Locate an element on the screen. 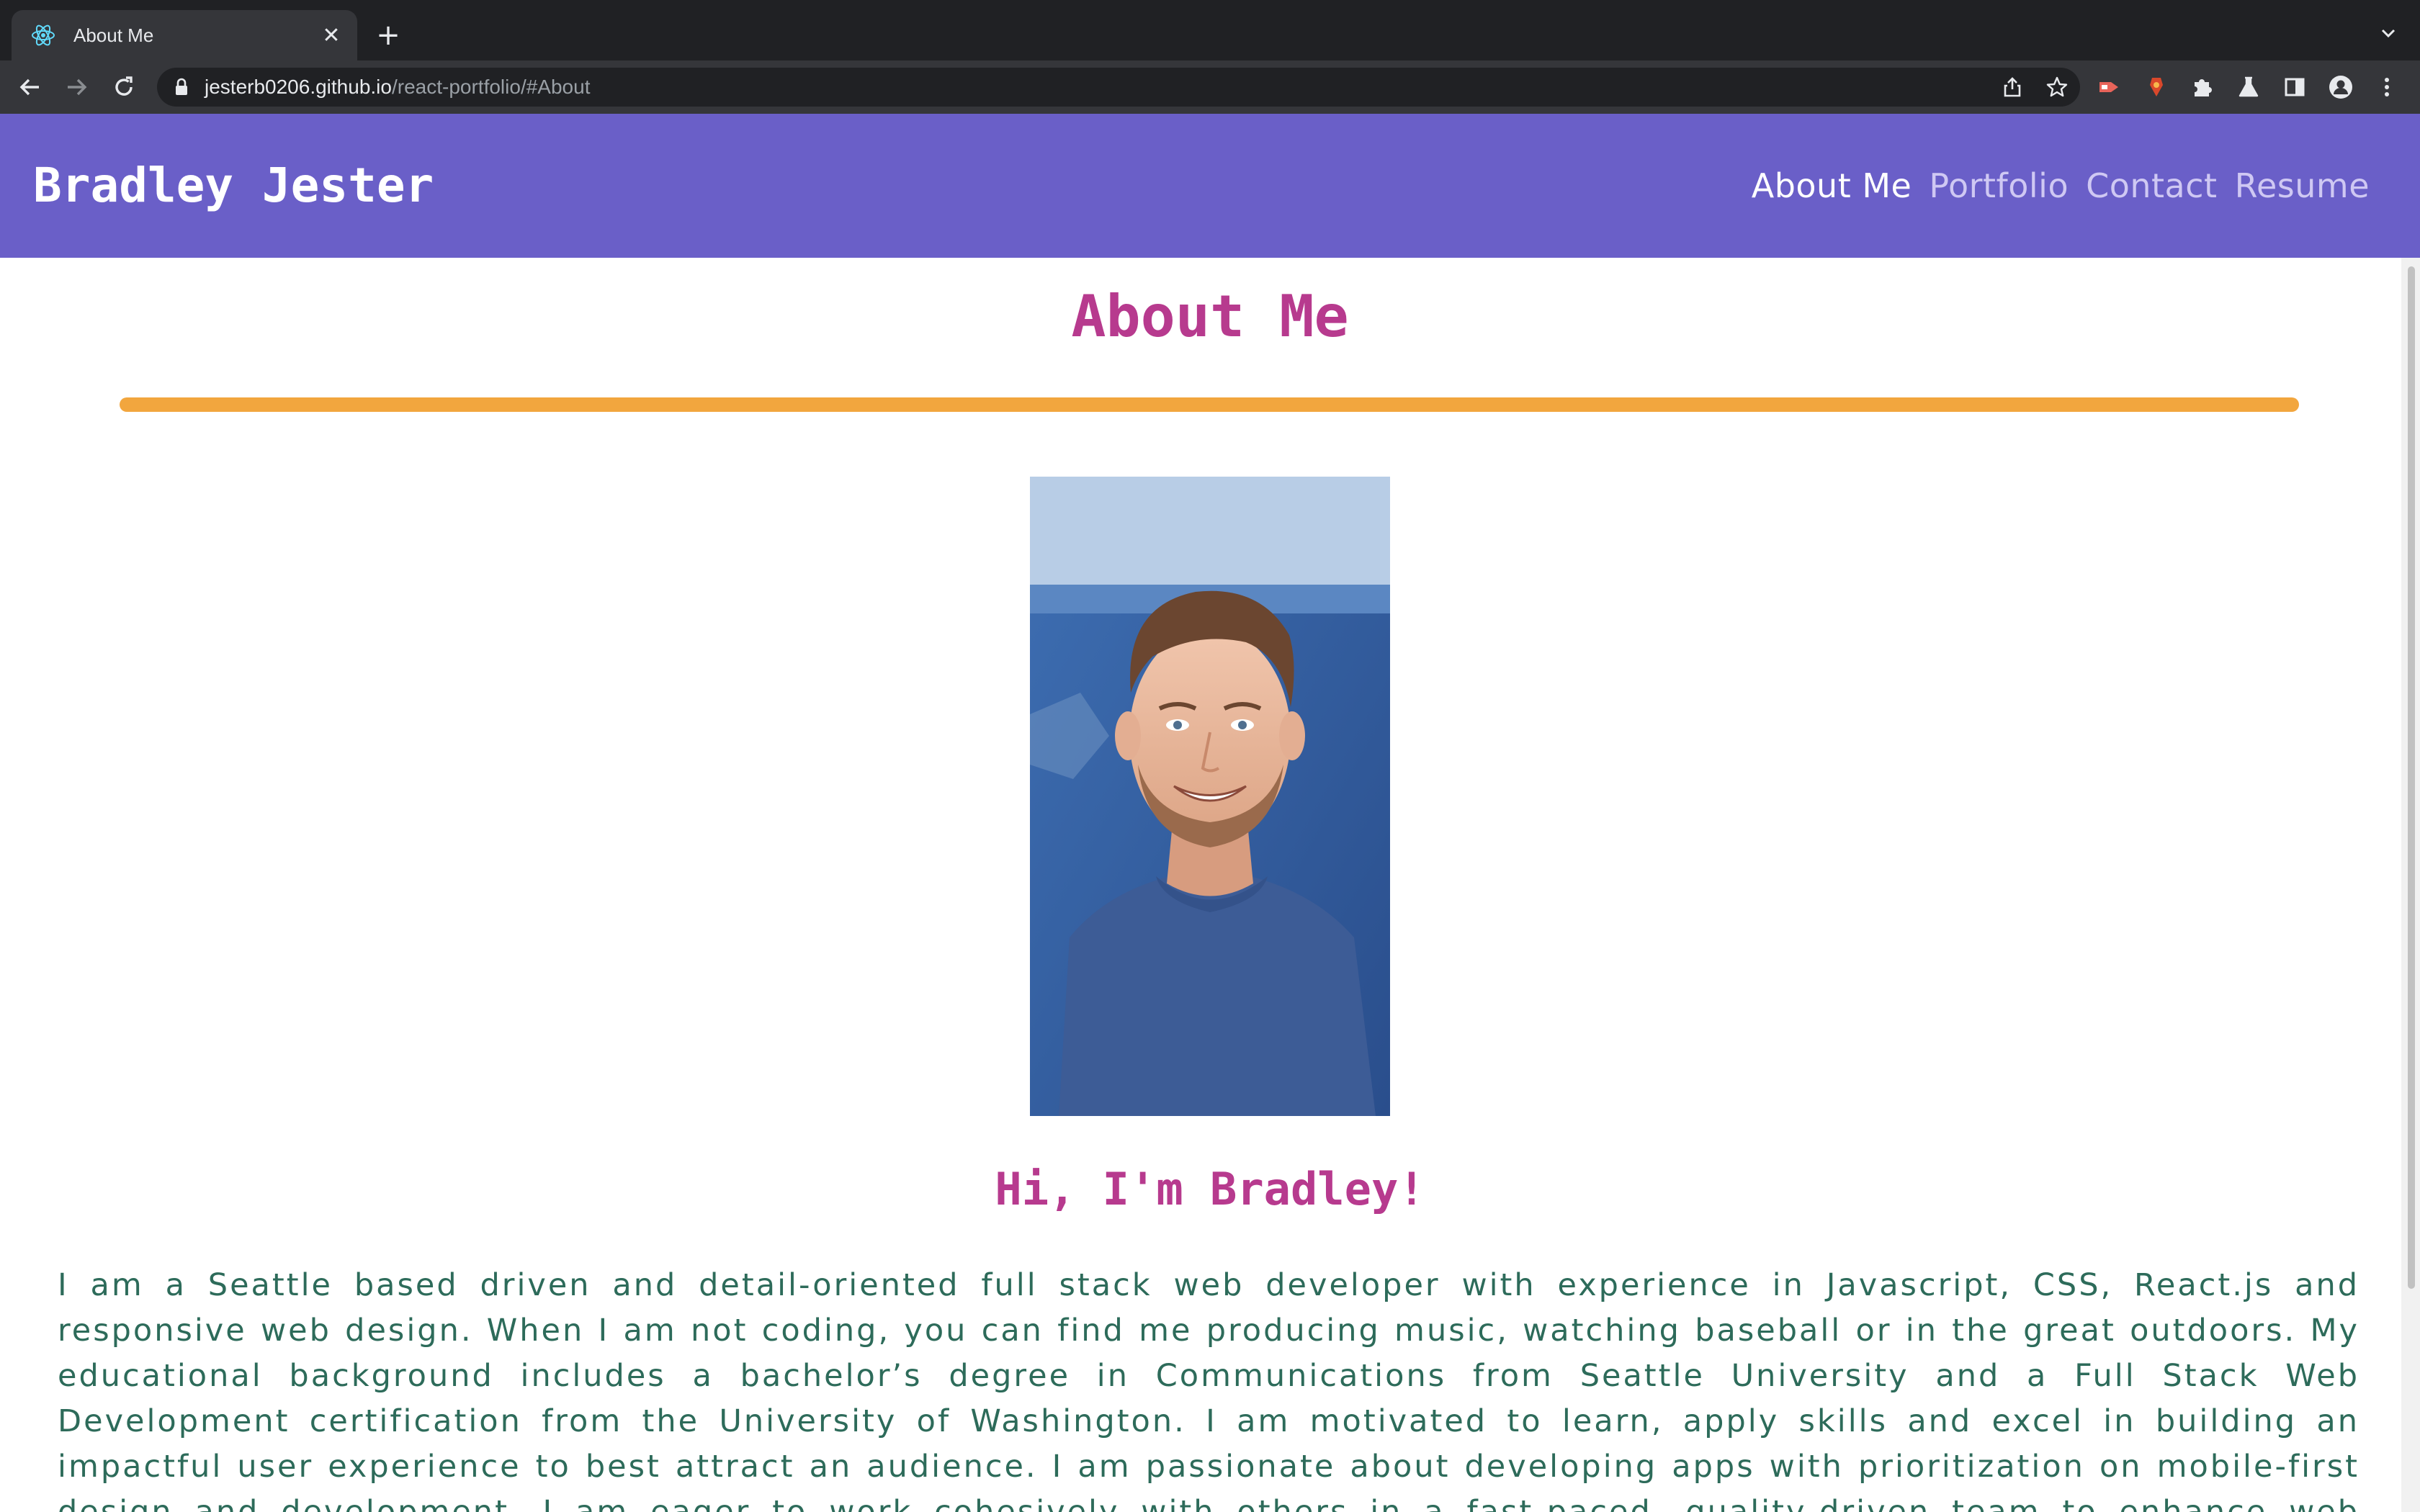 This screenshot has height=1512, width=2420. nav-portfolio: Portfolio is located at coordinates (1999, 186).